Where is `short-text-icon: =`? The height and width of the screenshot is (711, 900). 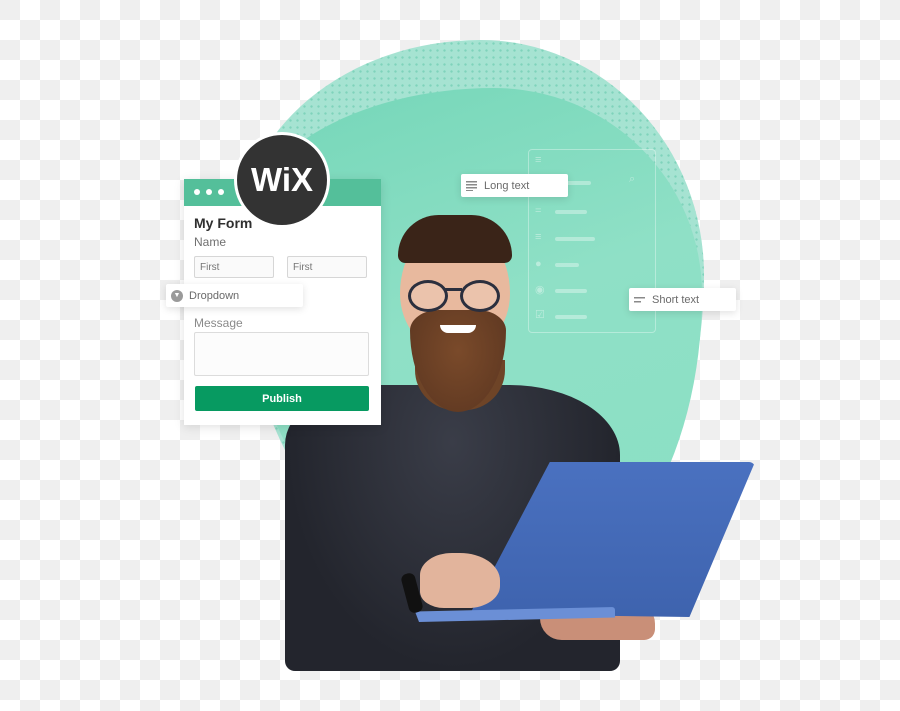 short-text-icon: = is located at coordinates (538, 211).